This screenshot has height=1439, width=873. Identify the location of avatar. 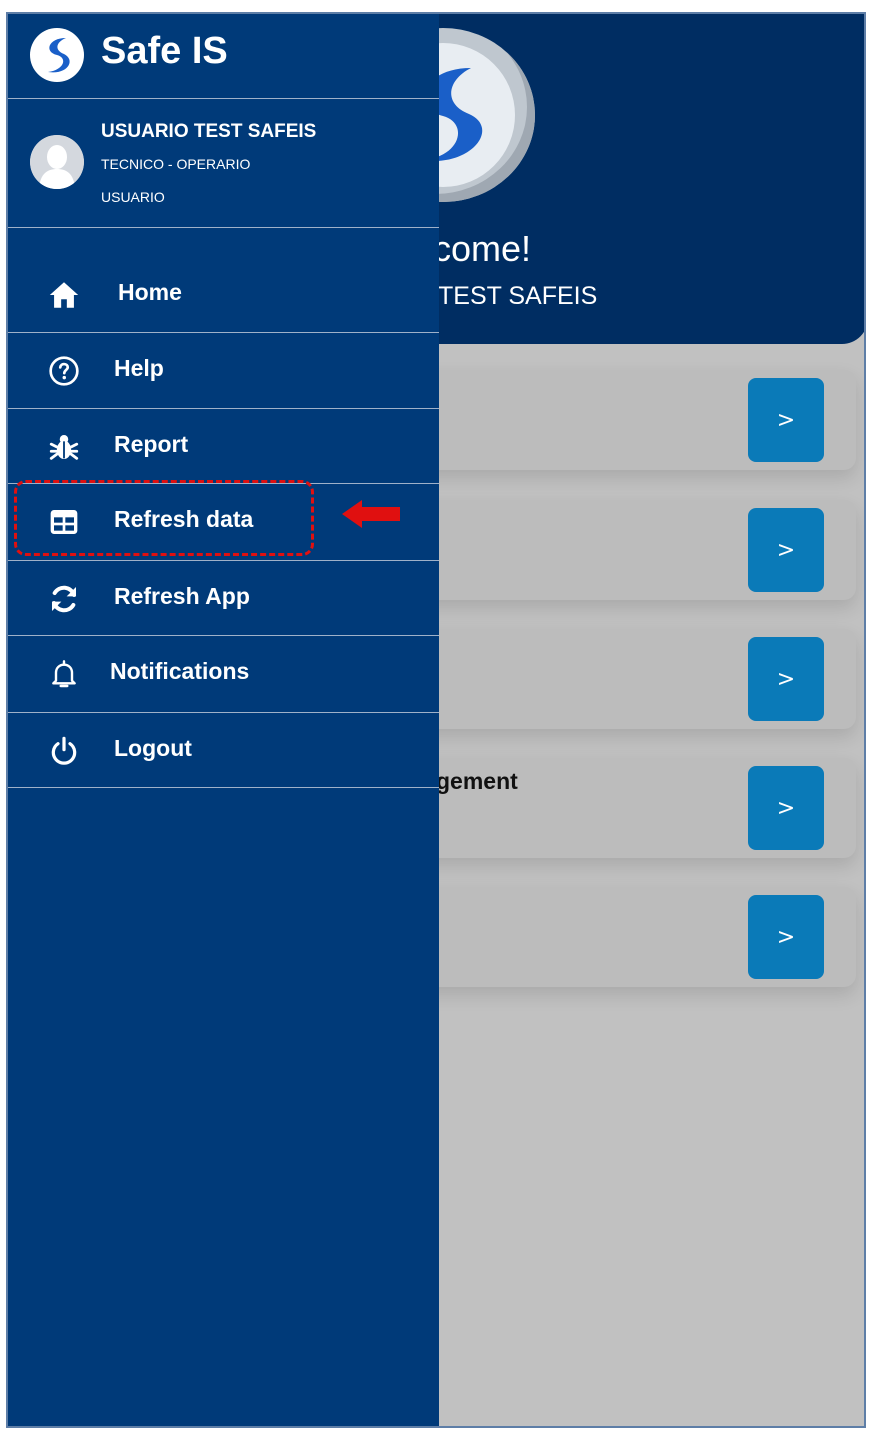
(57, 162).